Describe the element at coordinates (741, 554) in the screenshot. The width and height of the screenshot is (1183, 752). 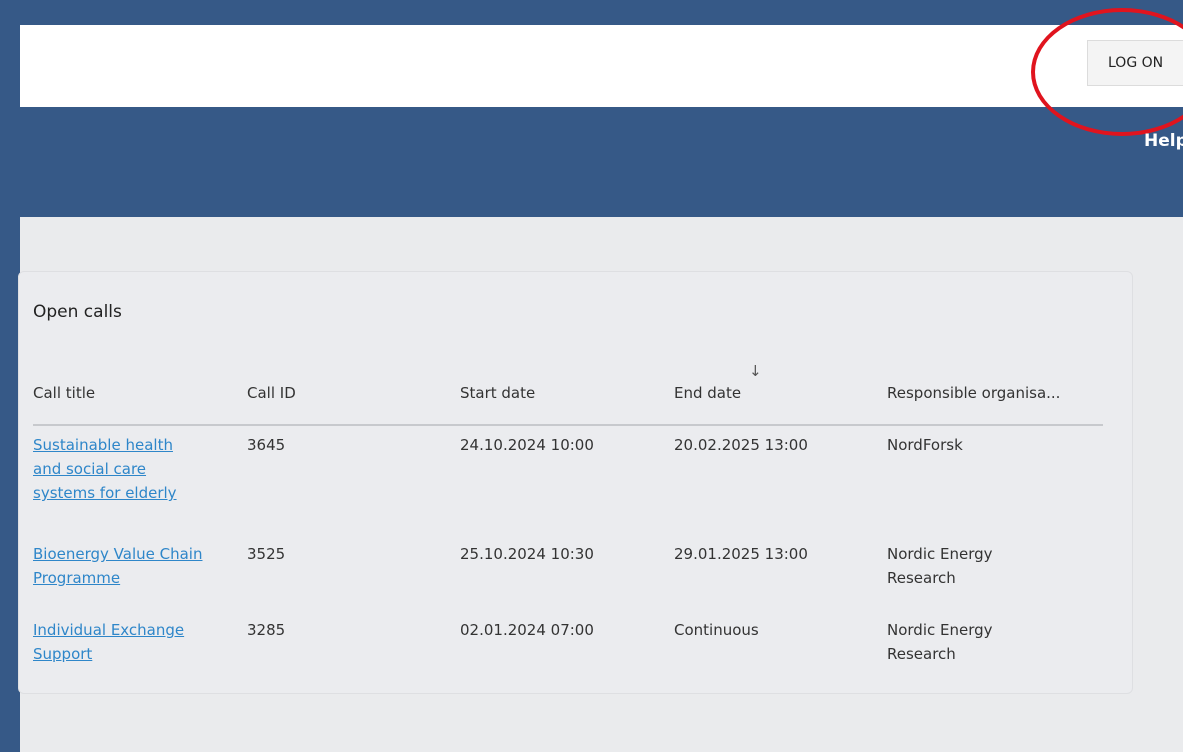
I see `end-date: 29.01.2025 13:00` at that location.